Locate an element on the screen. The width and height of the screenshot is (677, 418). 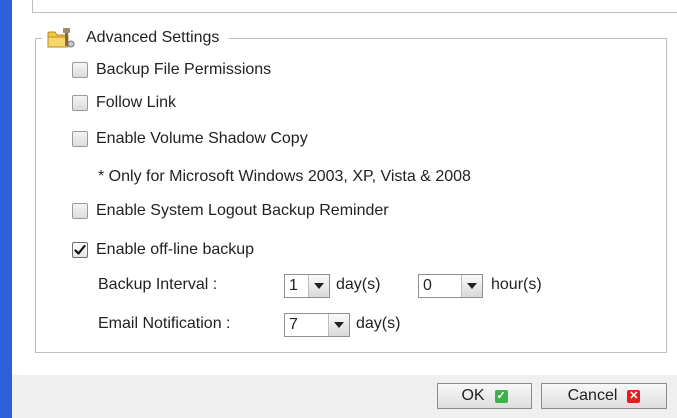
email-notification-label: Email Notification : is located at coordinates (164, 323).